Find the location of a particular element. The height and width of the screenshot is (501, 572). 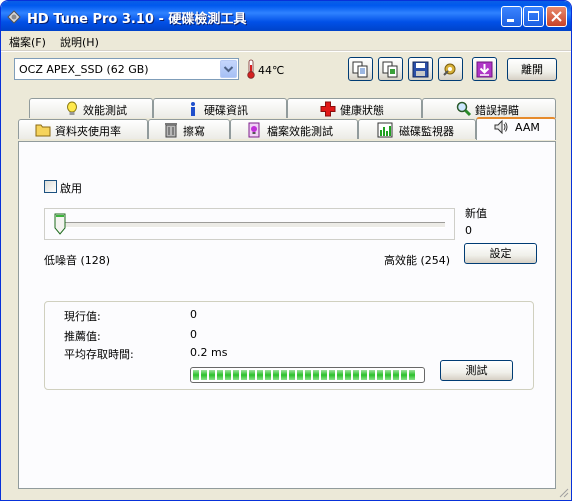

tab-health: 健康狀態 is located at coordinates (354, 108).